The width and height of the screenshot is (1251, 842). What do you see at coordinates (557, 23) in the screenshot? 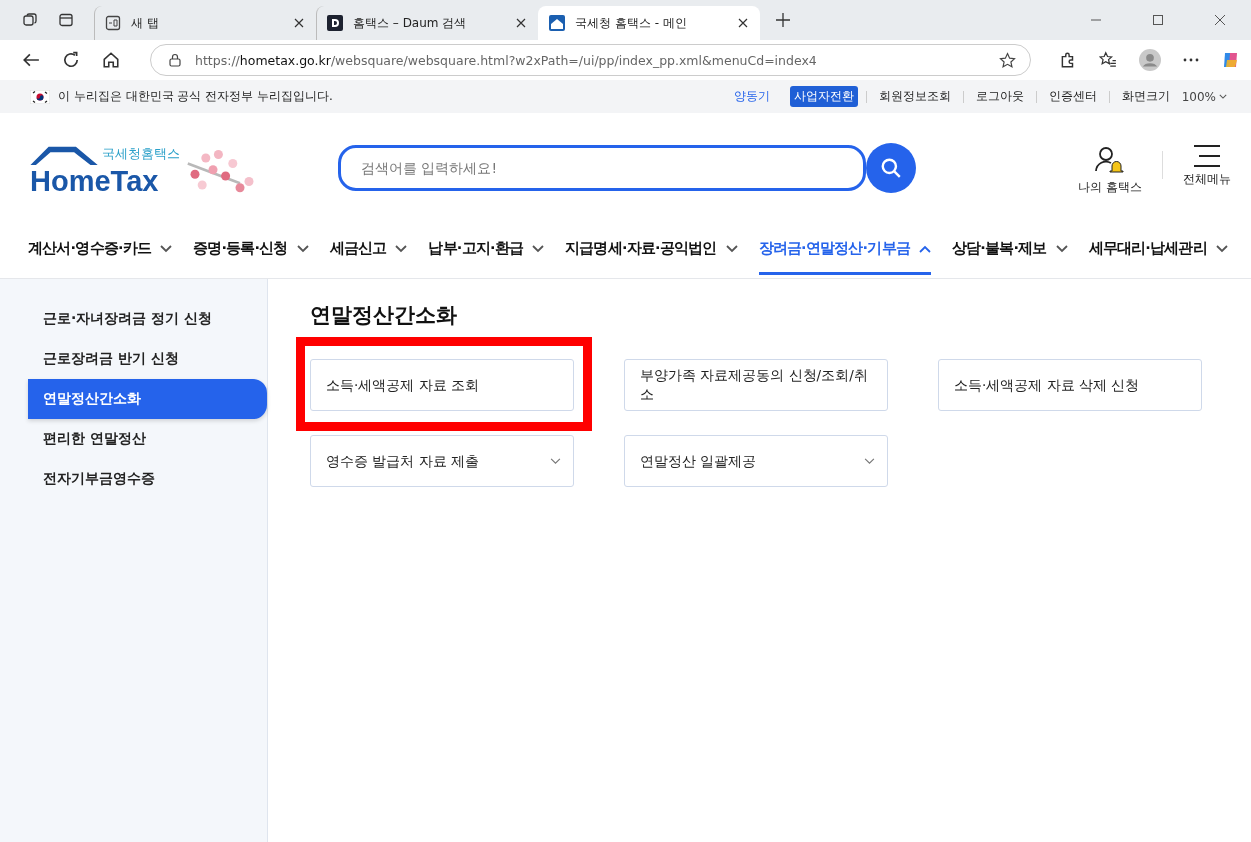
I see `house-icon` at bounding box center [557, 23].